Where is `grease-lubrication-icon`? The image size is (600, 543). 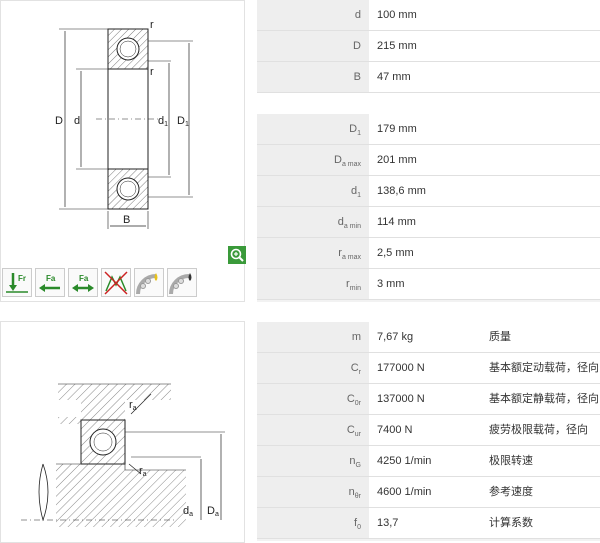
grease-lubrication-icon is located at coordinates (149, 282).